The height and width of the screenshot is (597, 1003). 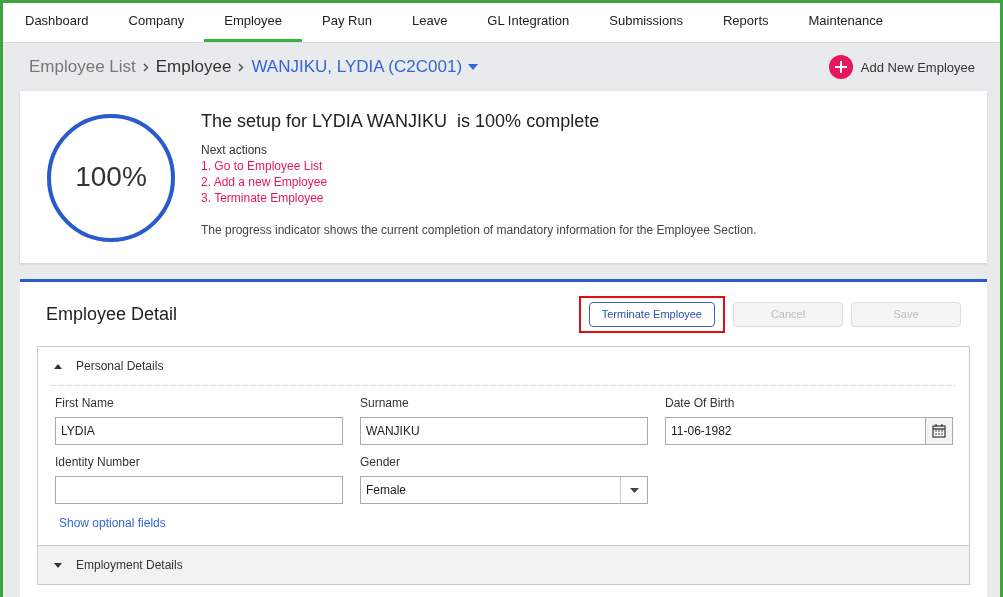 I want to click on input-field: WANJIKU, so click(x=504, y=431).